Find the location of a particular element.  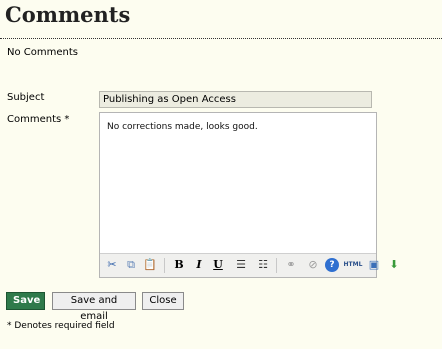

editor-toolbar: ✂ ⧉ 📋 B I U ☰ ☷ ⚭ ⊘ ? HTML ▣ ⬇ is located at coordinates (249, 265).